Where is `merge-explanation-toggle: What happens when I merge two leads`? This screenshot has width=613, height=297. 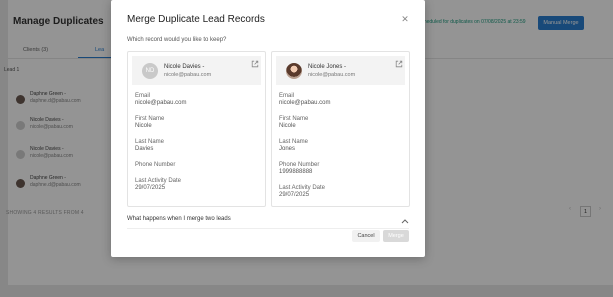
merge-explanation-toggle: What happens when I merge two leads is located at coordinates (179, 219).